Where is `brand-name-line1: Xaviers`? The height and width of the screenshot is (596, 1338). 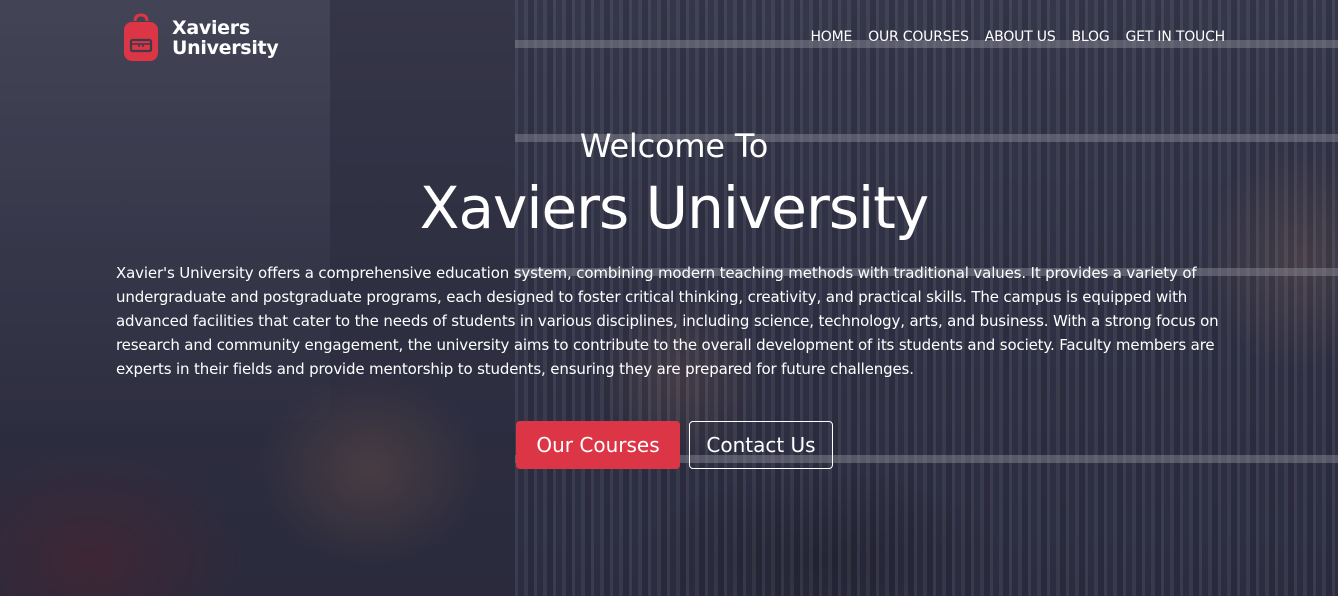
brand-name-line1: Xaviers is located at coordinates (211, 28).